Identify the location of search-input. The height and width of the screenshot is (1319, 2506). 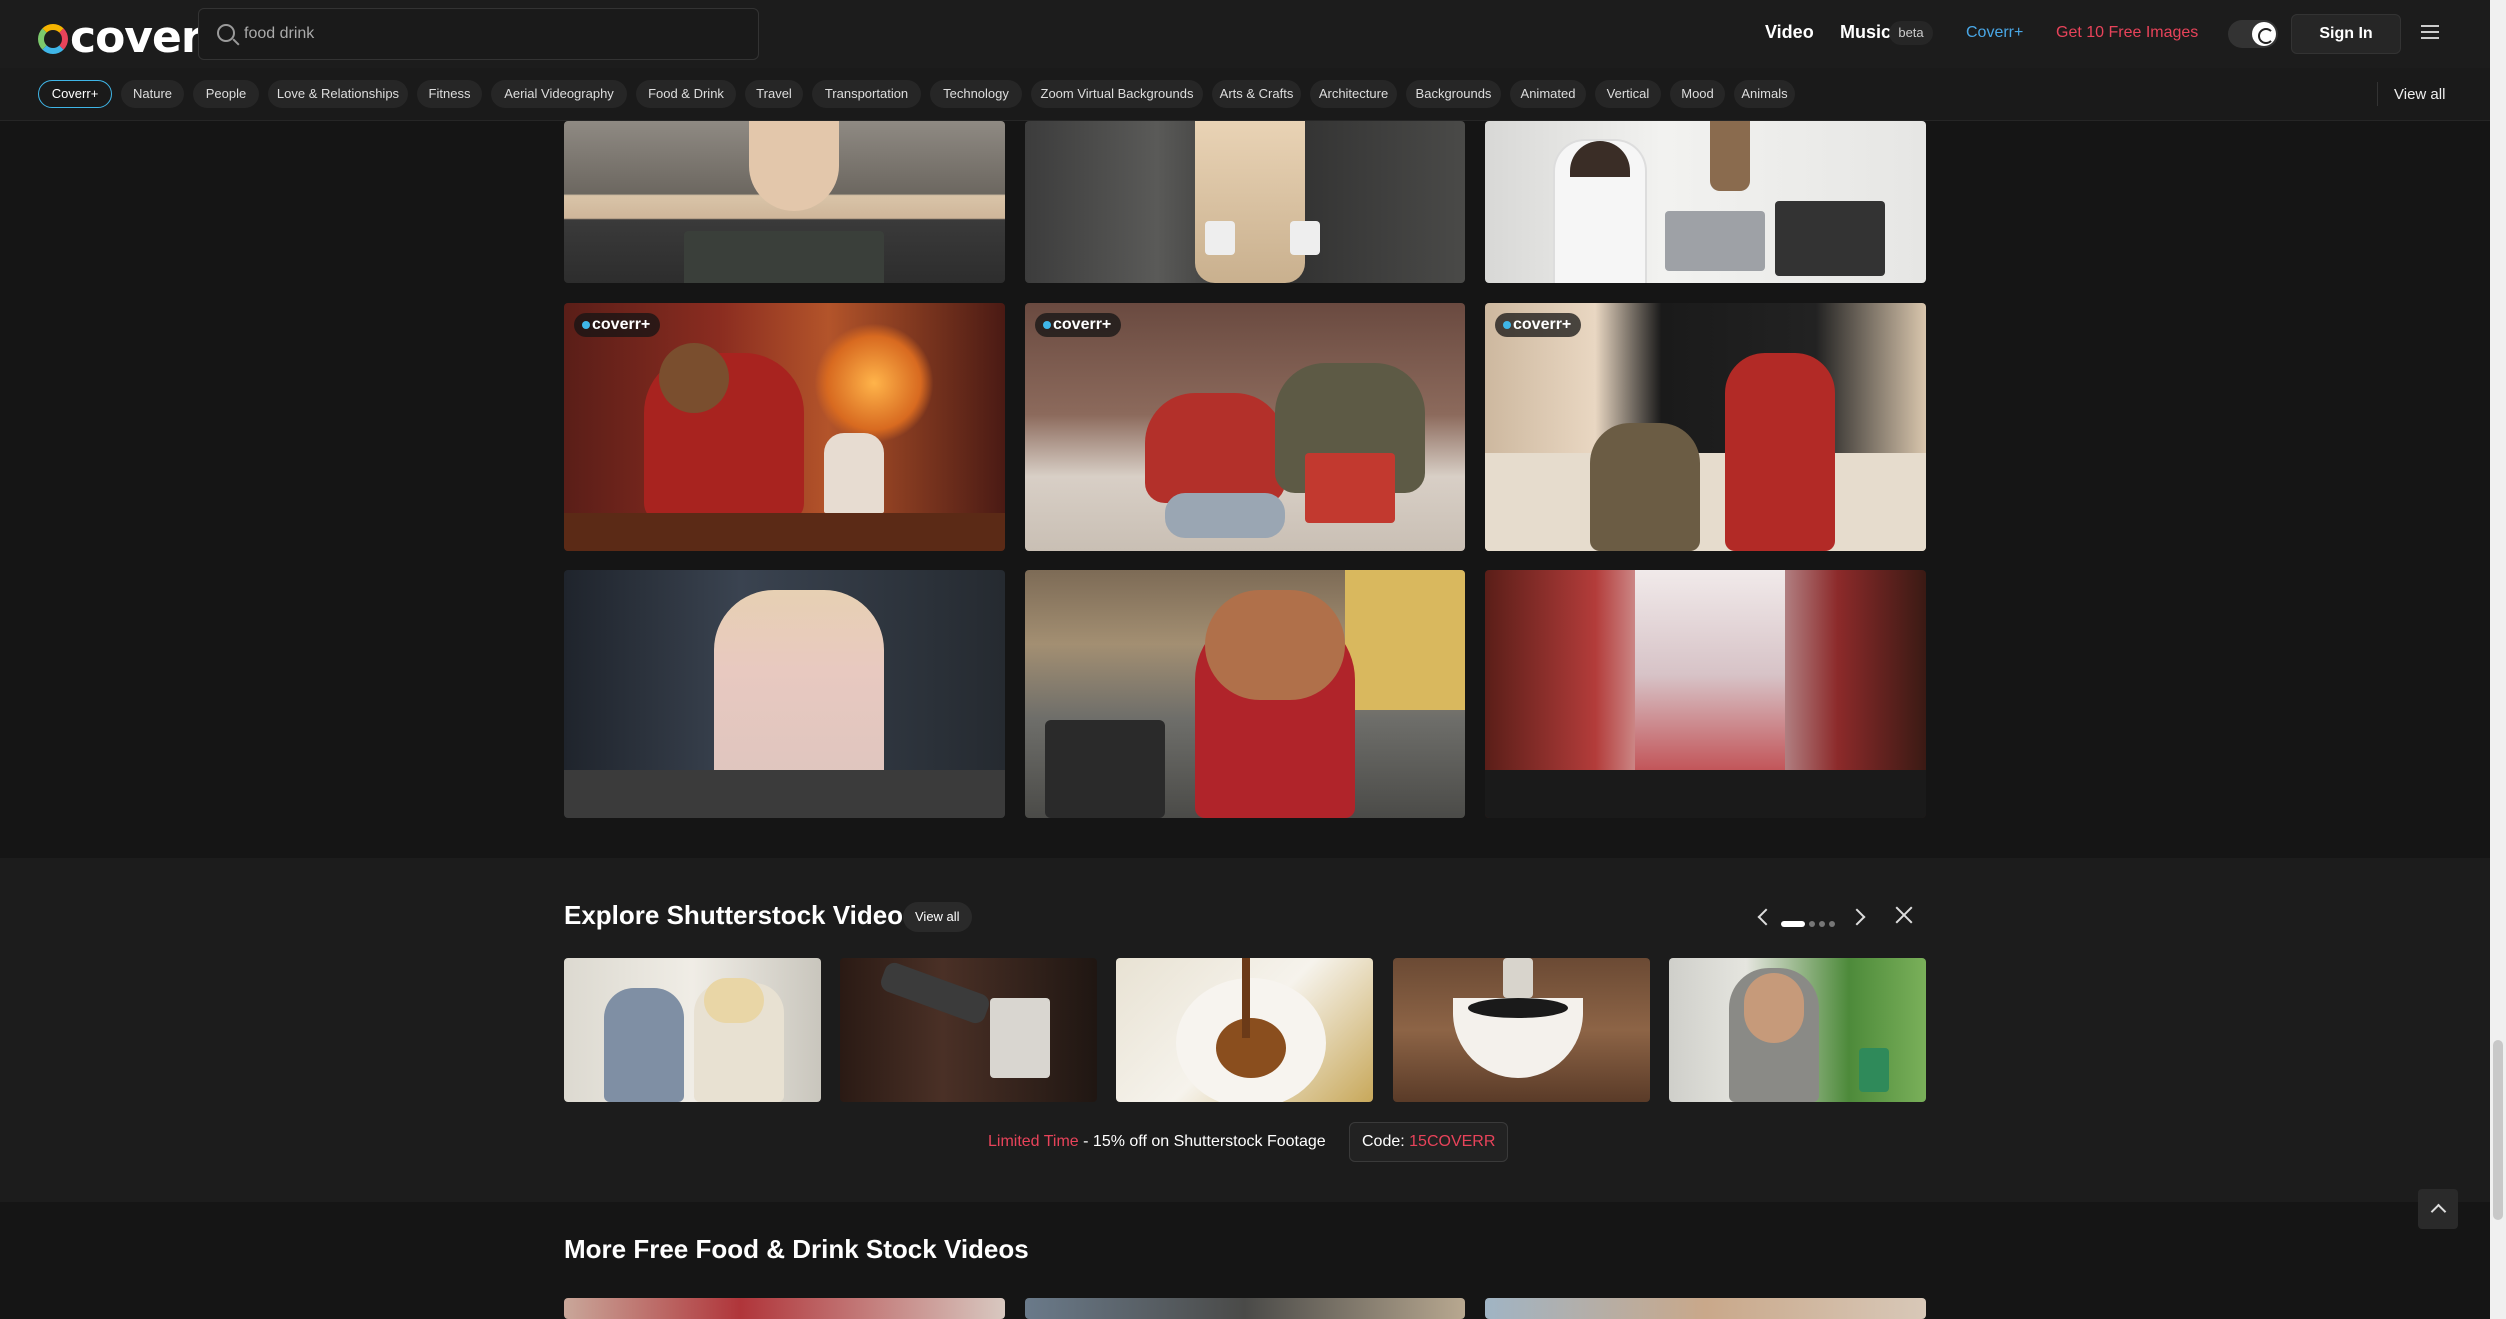
(484, 34).